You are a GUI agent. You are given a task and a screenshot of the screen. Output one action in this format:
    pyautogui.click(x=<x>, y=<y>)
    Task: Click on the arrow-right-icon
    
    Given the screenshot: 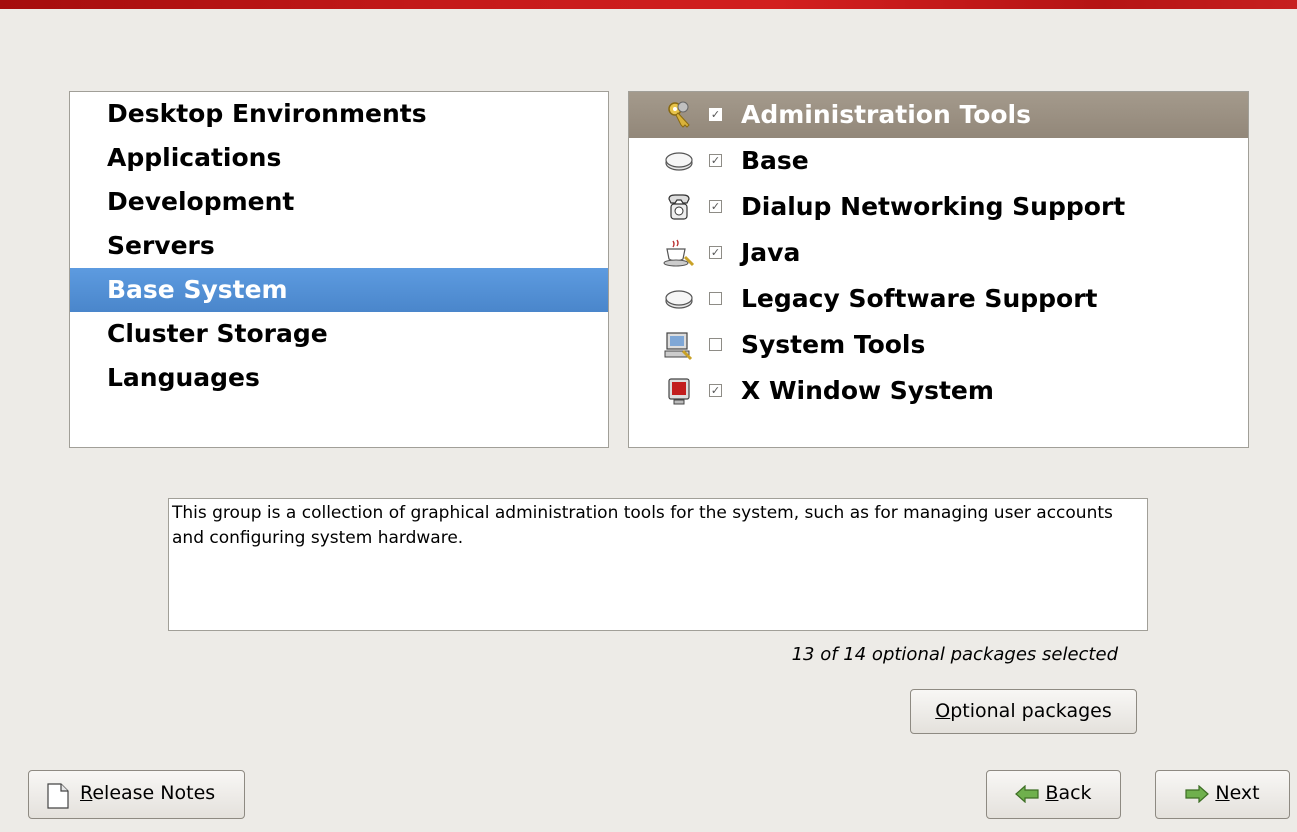 What is the action you would take?
    pyautogui.click(x=1197, y=793)
    